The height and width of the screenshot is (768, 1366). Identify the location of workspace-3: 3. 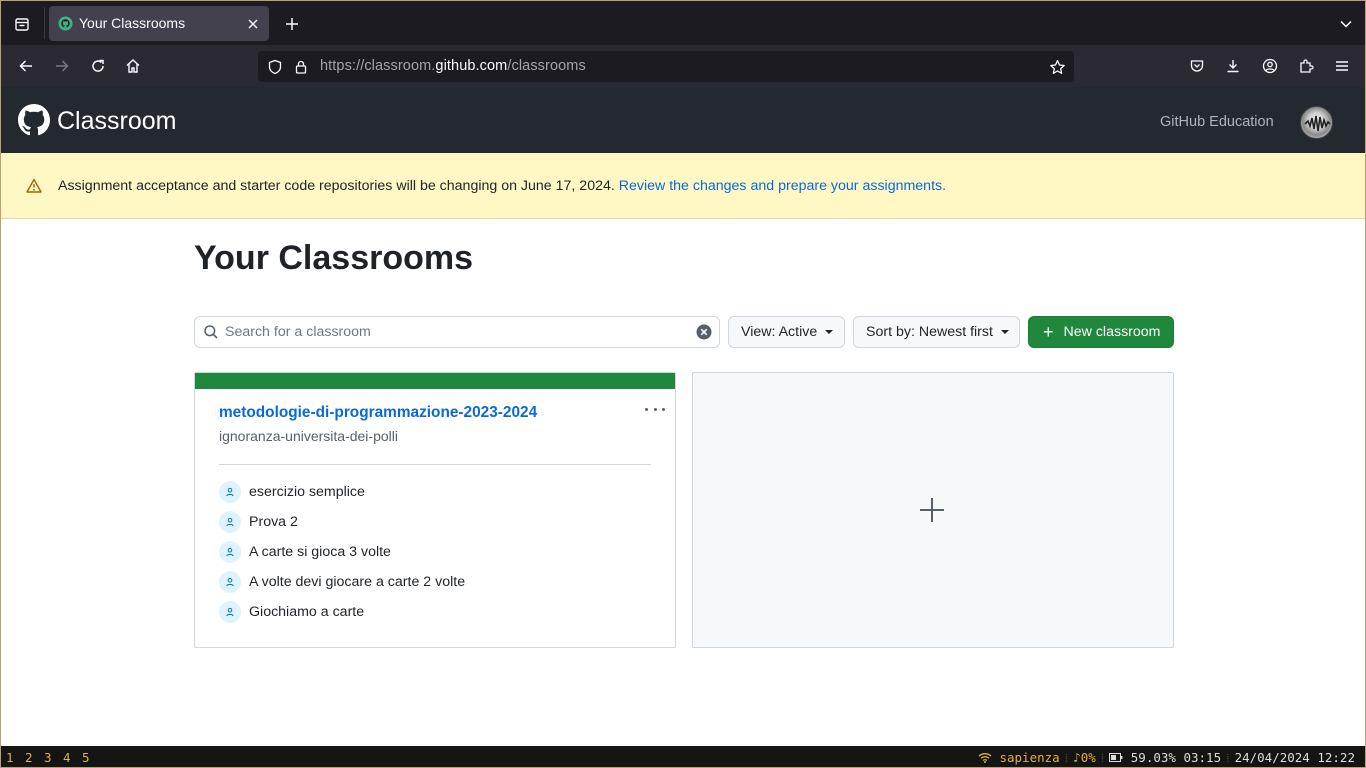
(48, 757).